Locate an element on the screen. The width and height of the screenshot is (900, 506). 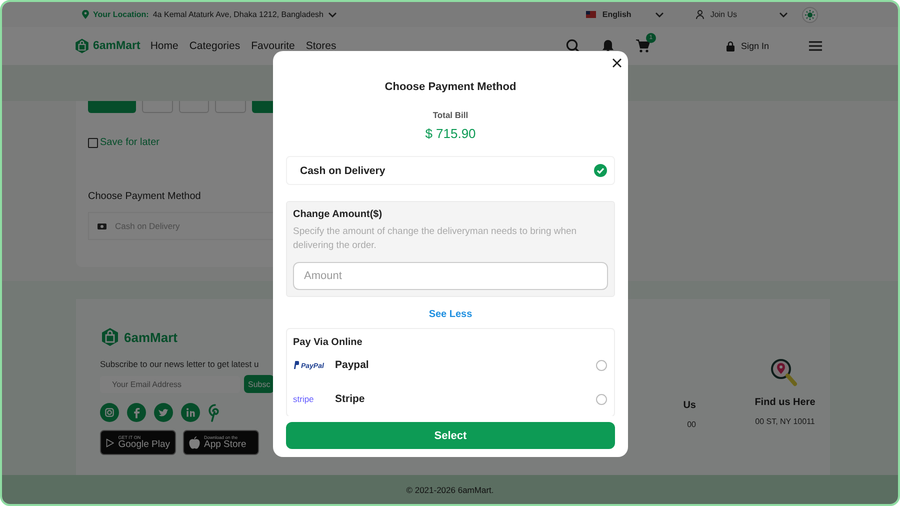
language-selector: English is located at coordinates (617, 14).